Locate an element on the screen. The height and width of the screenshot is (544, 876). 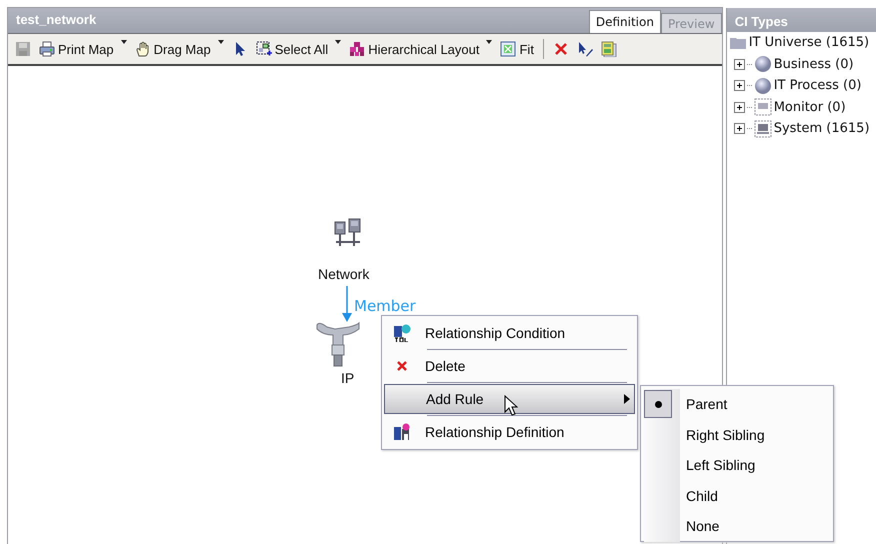
menu-item: Left Sibling is located at coordinates (737, 465).